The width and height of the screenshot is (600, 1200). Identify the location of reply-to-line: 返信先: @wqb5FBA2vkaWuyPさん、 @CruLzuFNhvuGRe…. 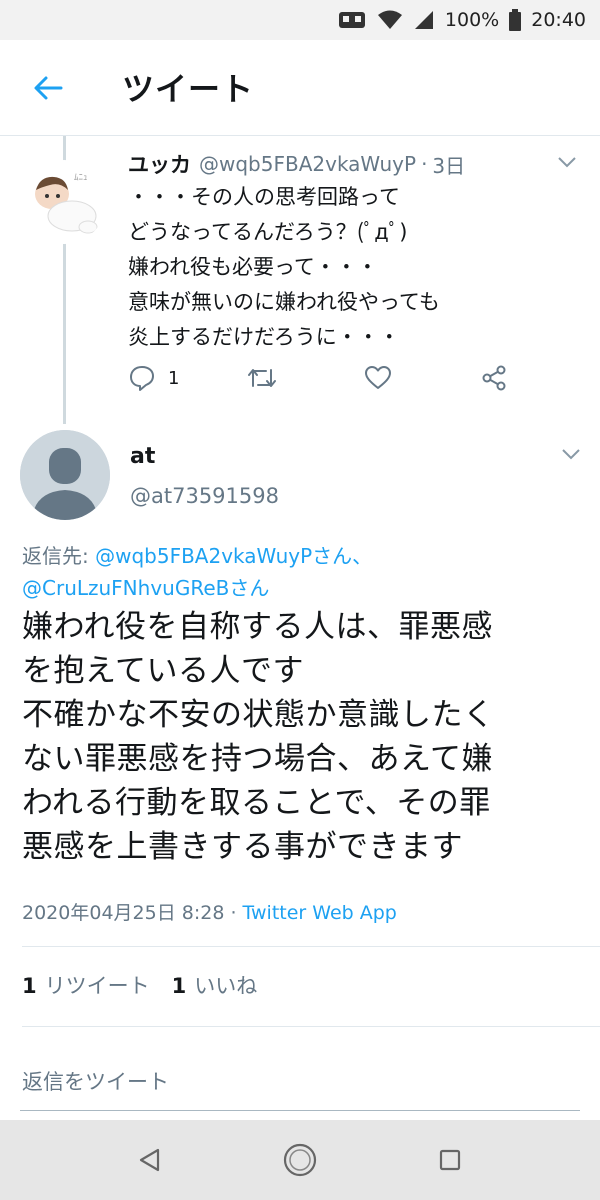
(302, 572).